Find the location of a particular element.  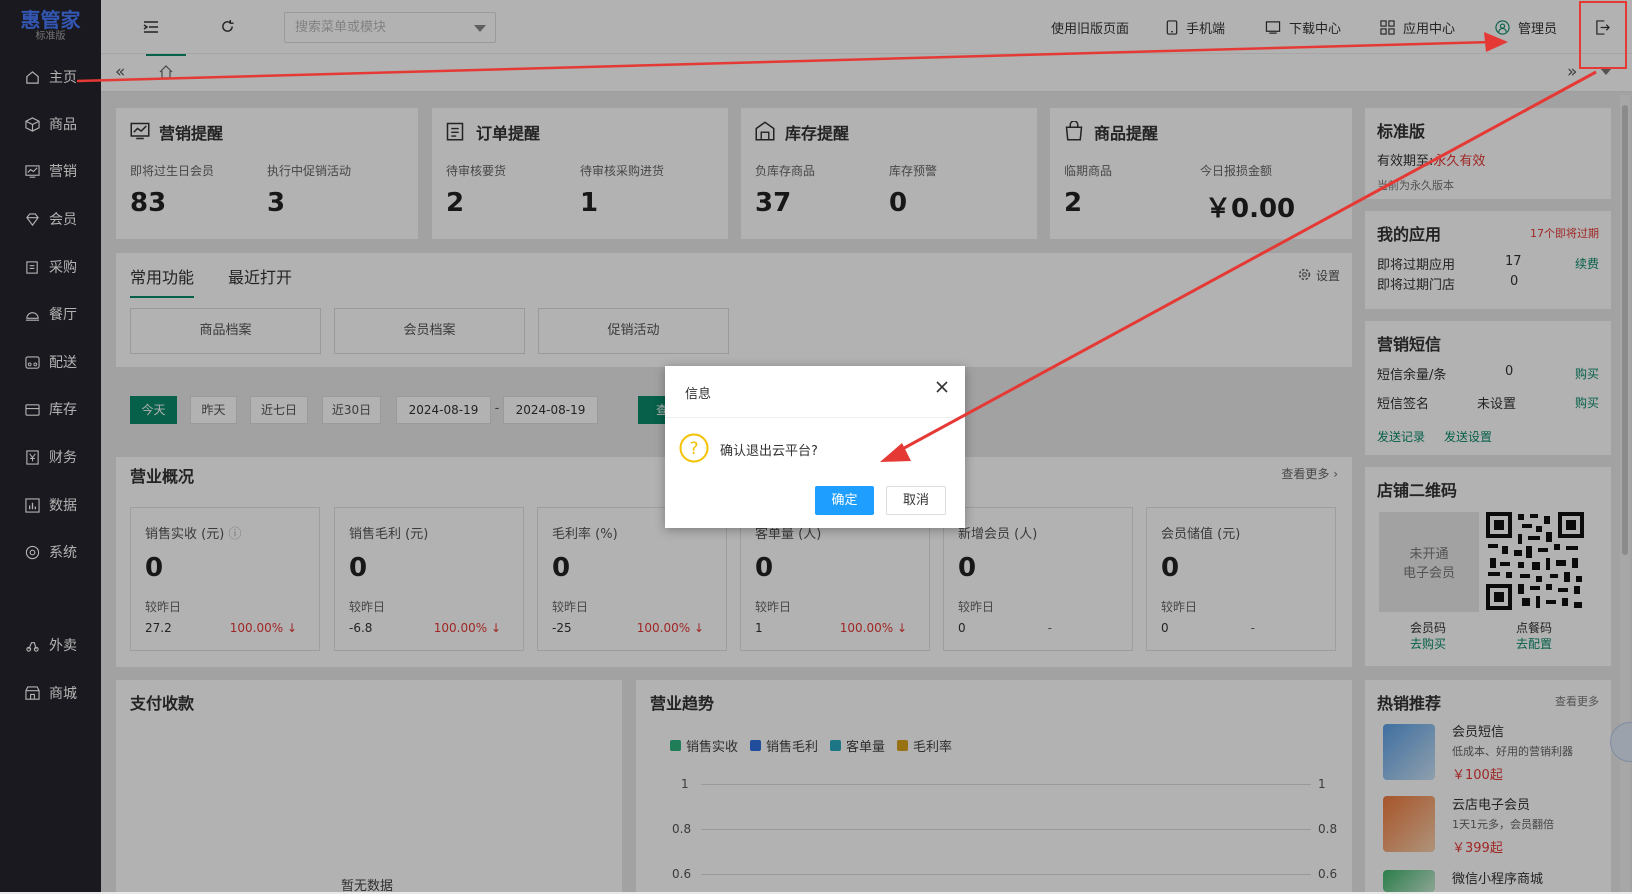

annotation-arrow-head is located at coordinates (1496, 42).